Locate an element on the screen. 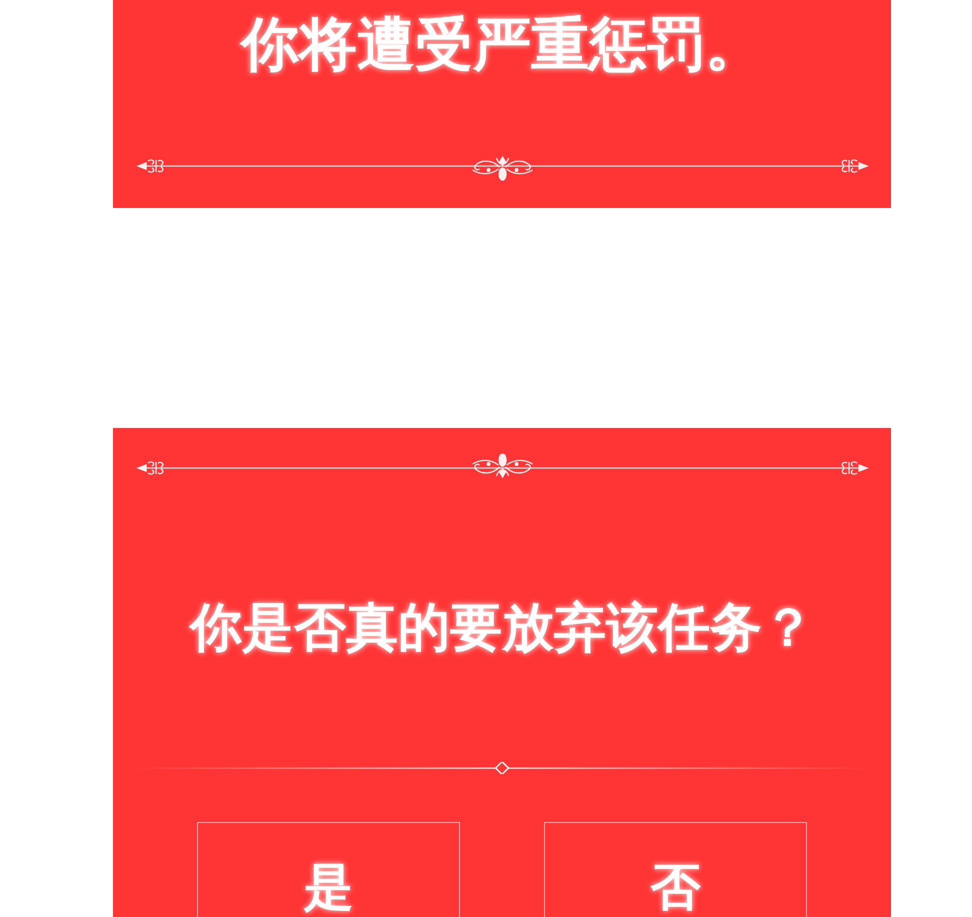  confirm-question: 你是否真的要放弃该任务？ is located at coordinates (502, 628).